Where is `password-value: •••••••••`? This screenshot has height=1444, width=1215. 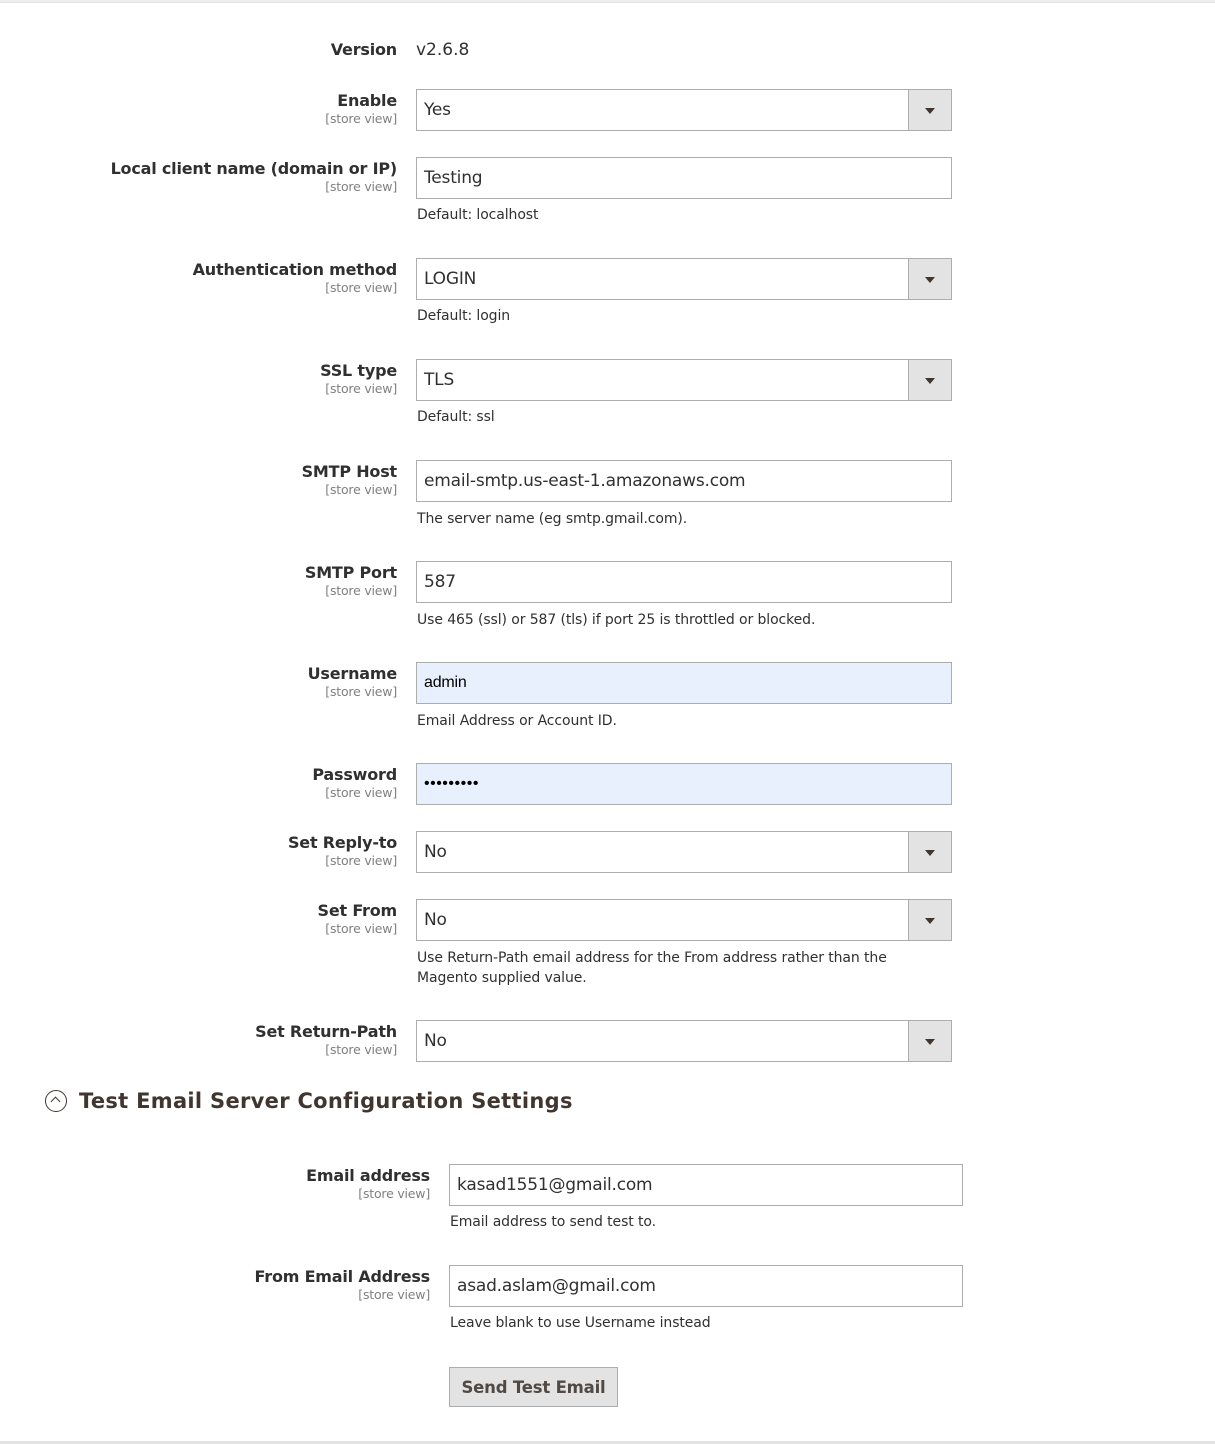
password-value: ••••••••• is located at coordinates (451, 783).